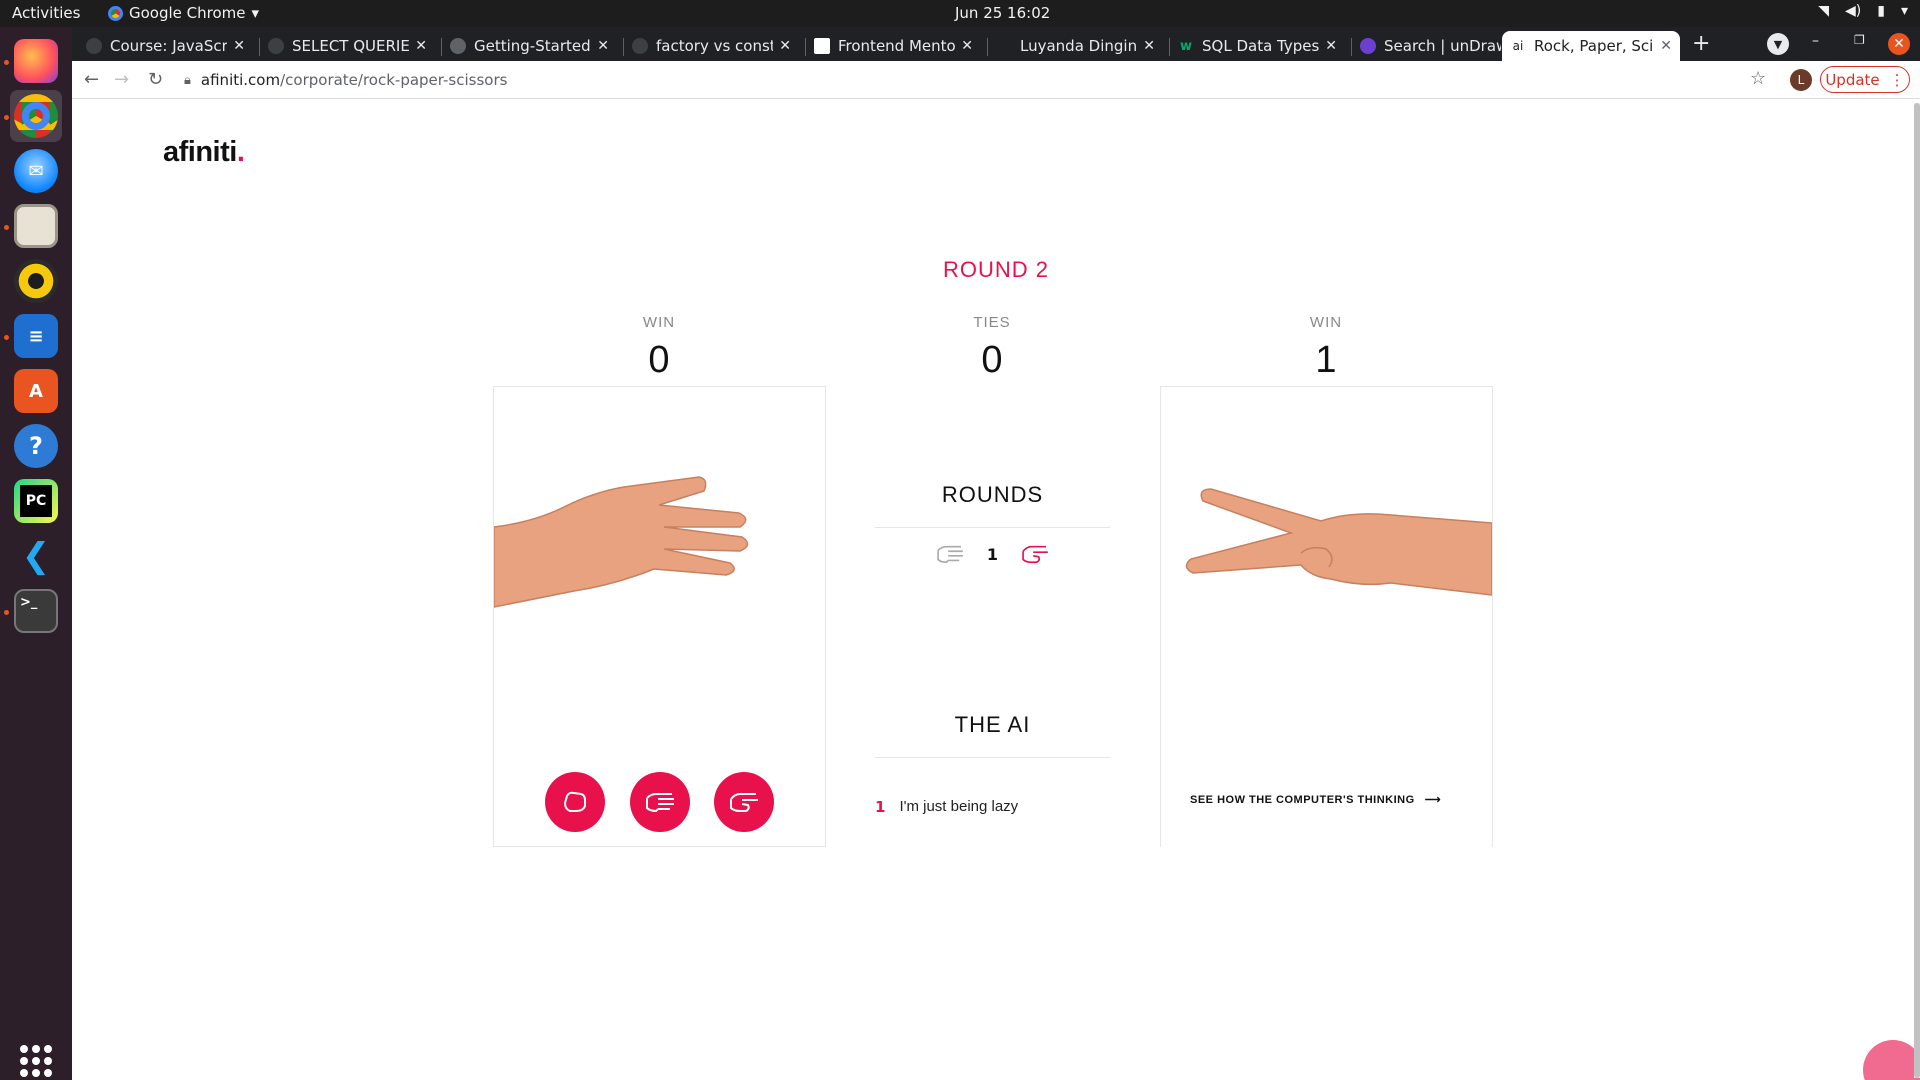  What do you see at coordinates (659, 360) in the screenshot?
I see `score-value: 0` at bounding box center [659, 360].